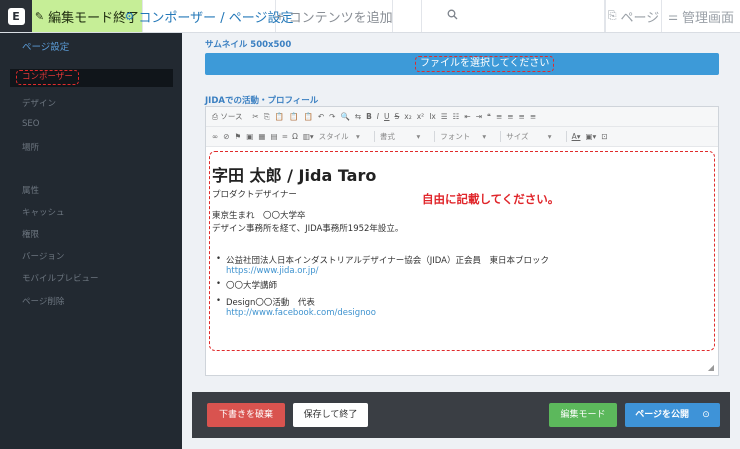 This screenshot has width=740, height=449. Describe the element at coordinates (378, 116) in the screenshot. I see `italic-icon: I` at that location.